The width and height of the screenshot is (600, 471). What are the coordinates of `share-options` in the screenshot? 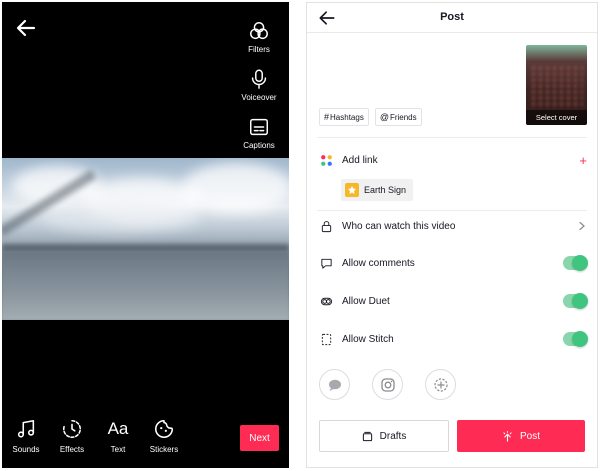 It's located at (387, 384).